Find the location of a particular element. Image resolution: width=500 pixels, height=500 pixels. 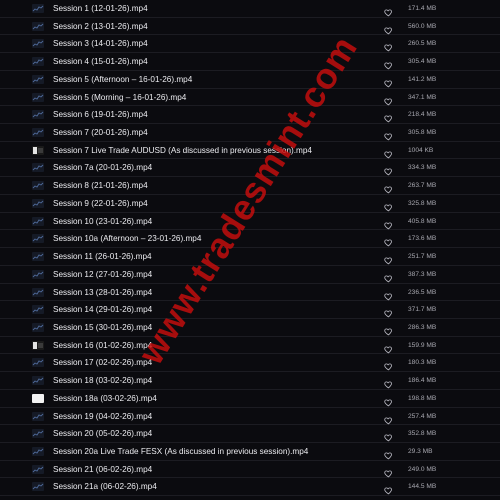

file-name: Session 10a (Afternoon – 23-01-26).mp4 is located at coordinates (127, 238).